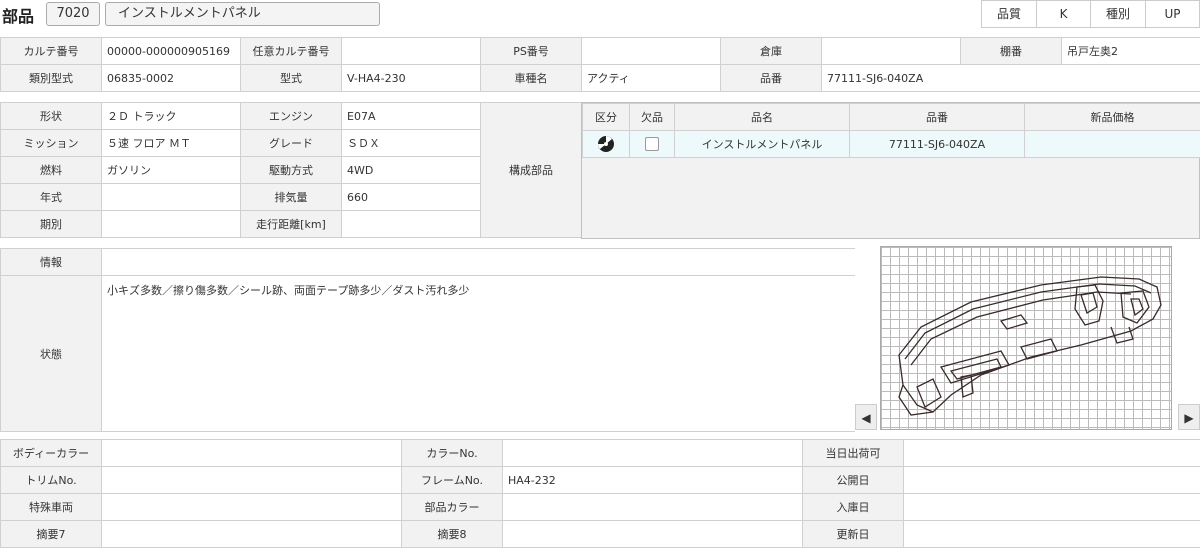 This screenshot has width=1200, height=549. I want to click on state-label: 状態, so click(51, 353).